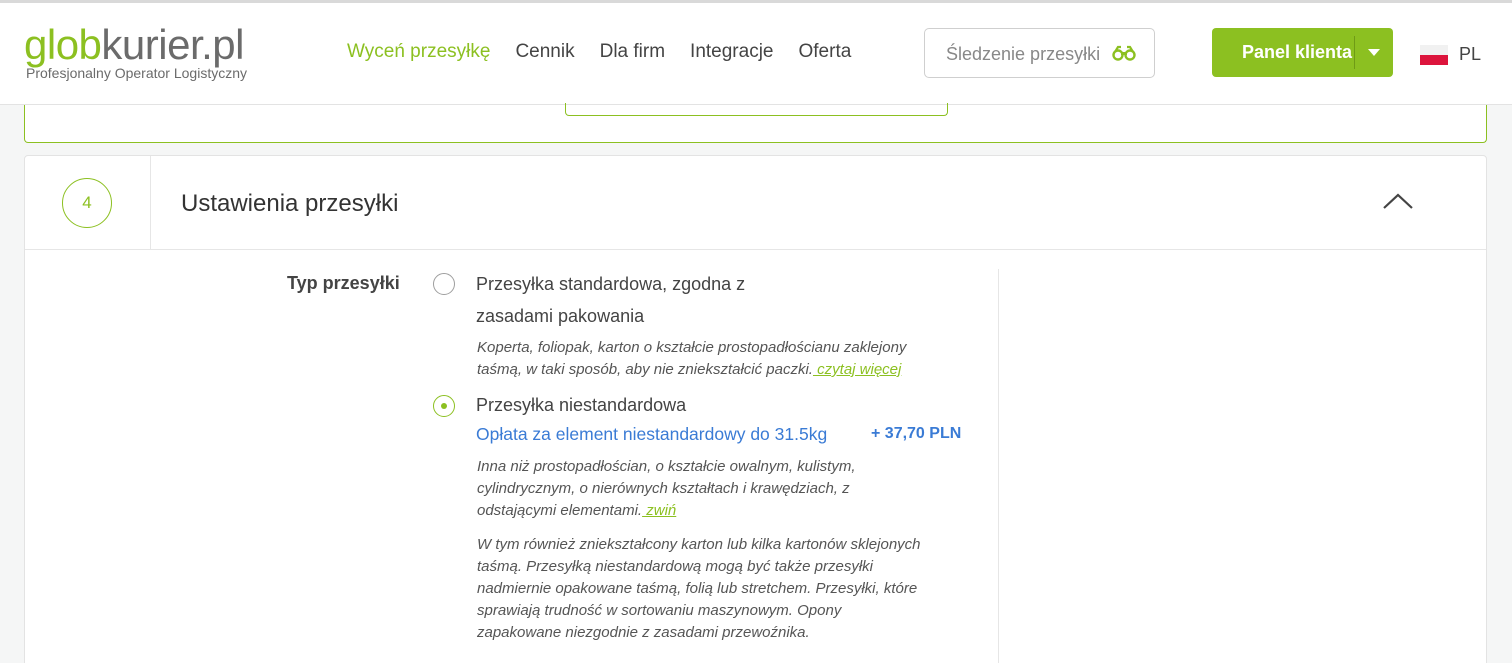 This screenshot has height=663, width=1512. Describe the element at coordinates (544, 52) in the screenshot. I see `nav-cennik: Cennik` at that location.